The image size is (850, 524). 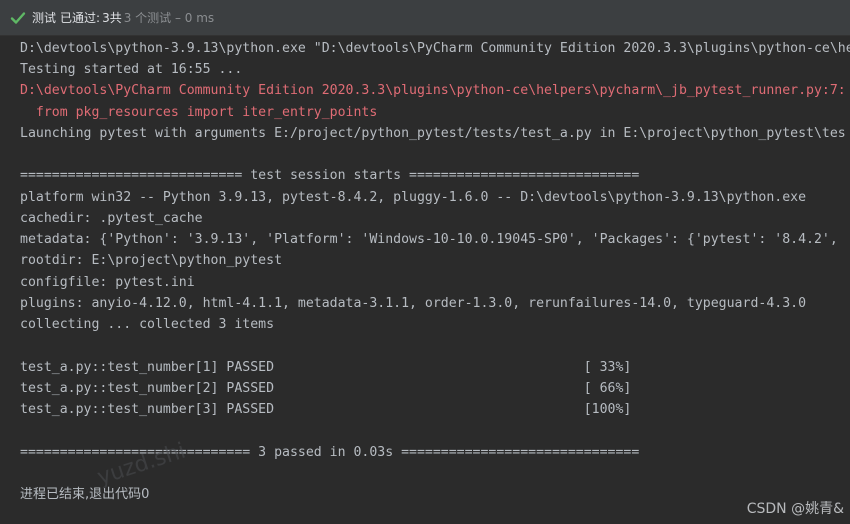 What do you see at coordinates (151, 260) in the screenshot?
I see `console-line: rootdir: E:\project\python_pytest` at bounding box center [151, 260].